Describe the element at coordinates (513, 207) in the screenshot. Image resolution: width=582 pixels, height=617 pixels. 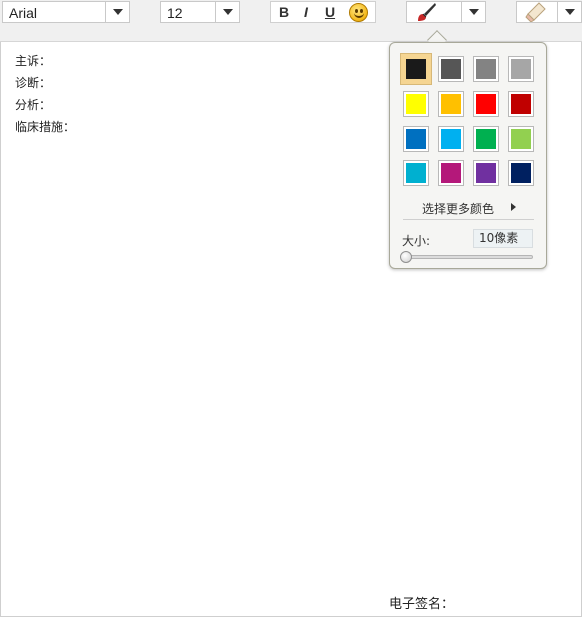
I see `caret-right-icon` at that location.